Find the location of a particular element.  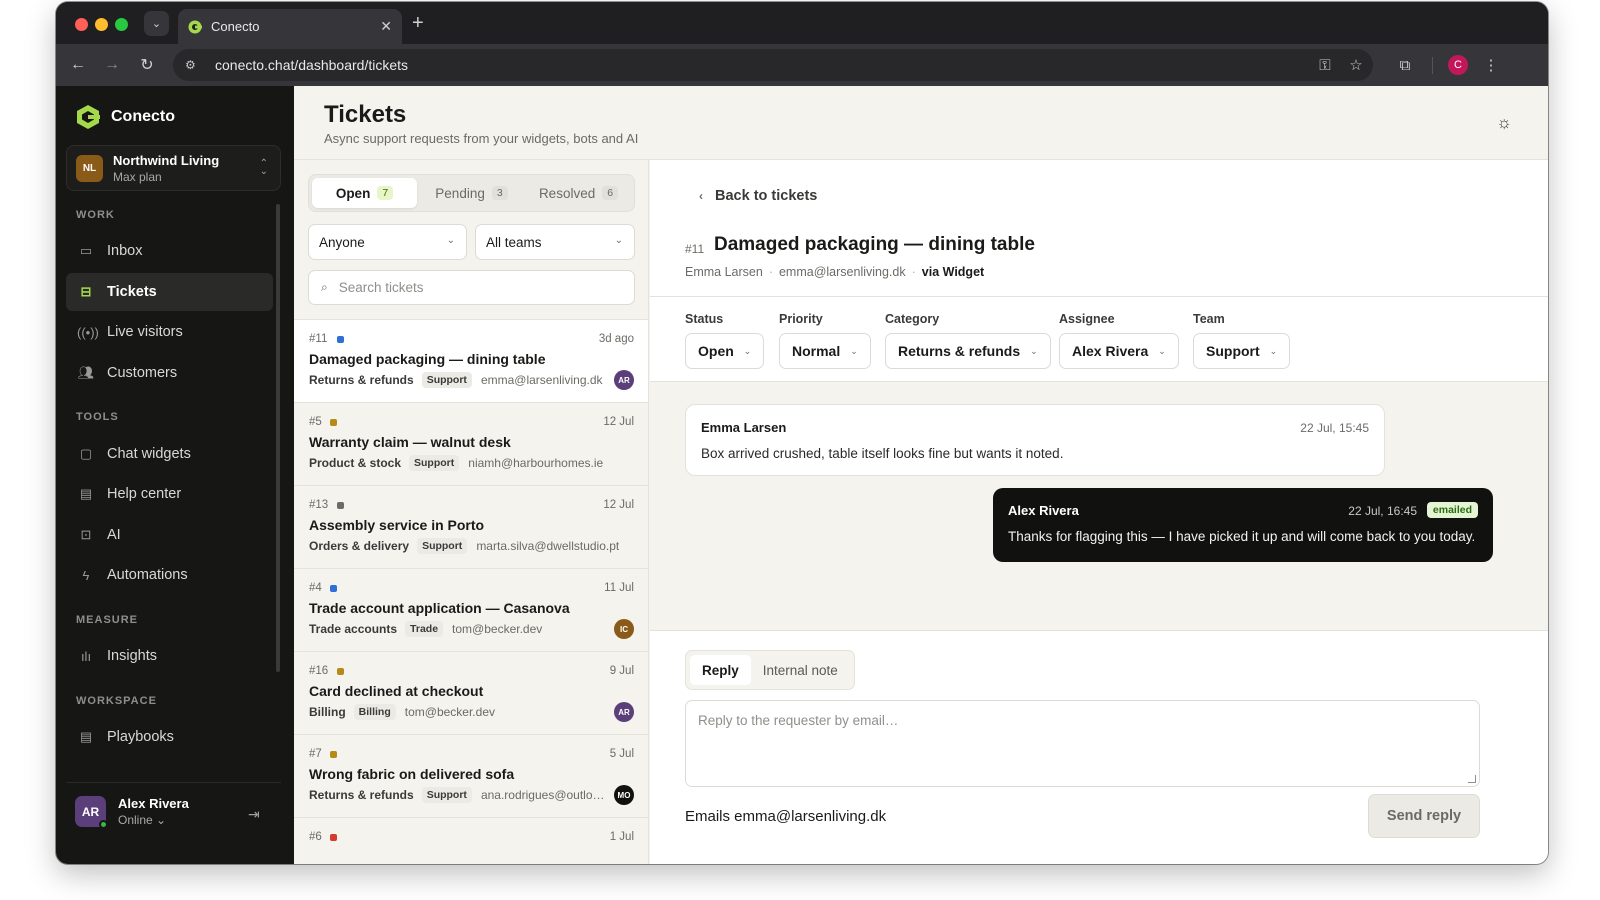

message-time: 22 Jul, 16:45 is located at coordinates (1382, 511).